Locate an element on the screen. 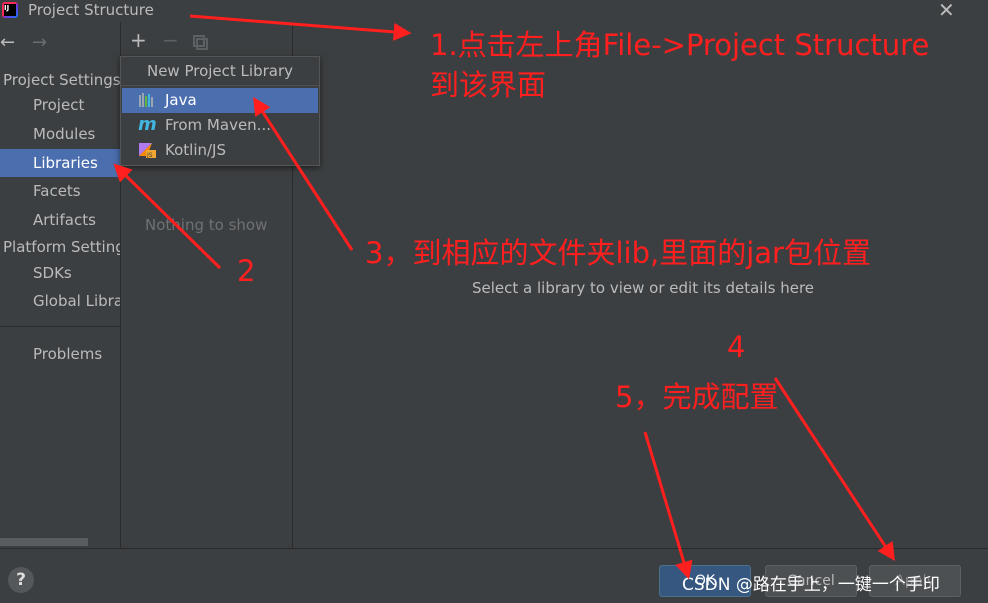 This screenshot has height=603, width=988. arrow-step5 is located at coordinates (668, 505).